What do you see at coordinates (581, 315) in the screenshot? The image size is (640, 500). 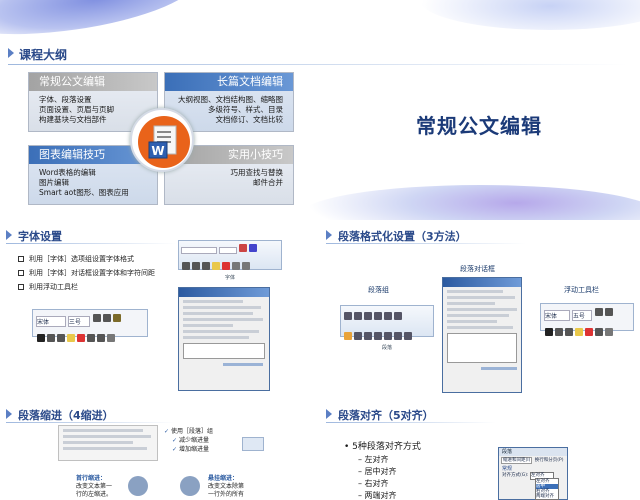 I see `font-size-field: 五号` at bounding box center [581, 315].